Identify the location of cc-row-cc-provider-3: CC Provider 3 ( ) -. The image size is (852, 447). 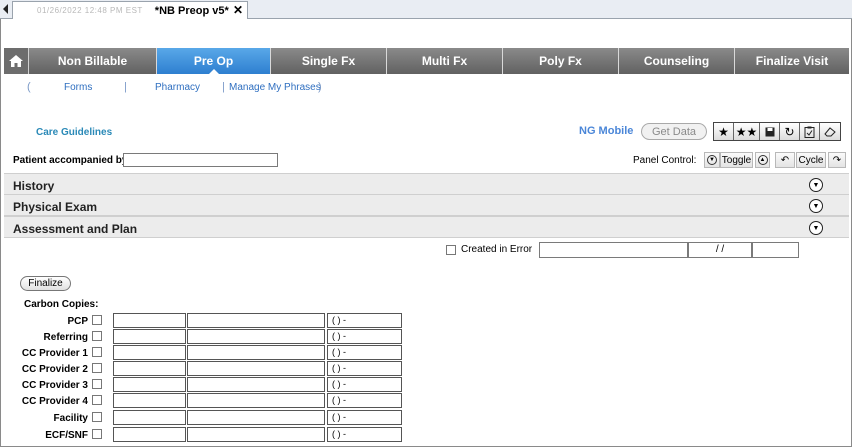
(210, 385).